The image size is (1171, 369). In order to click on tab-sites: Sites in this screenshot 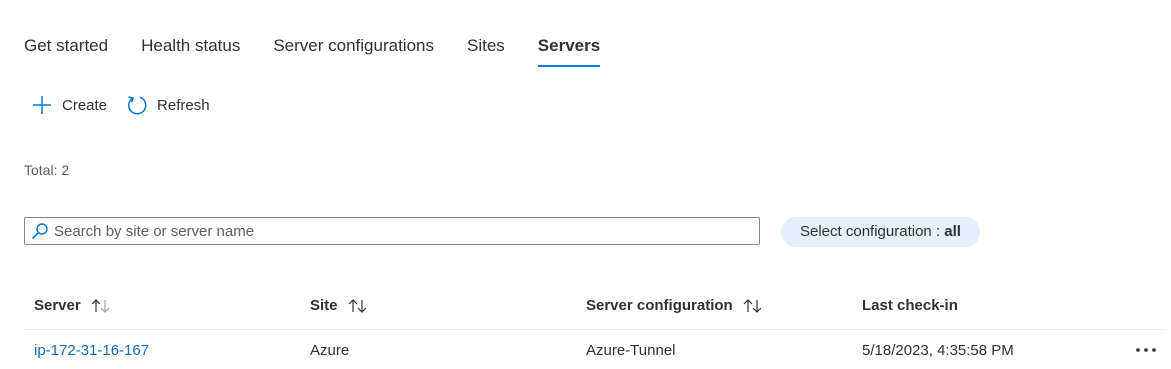, I will do `click(486, 49)`.